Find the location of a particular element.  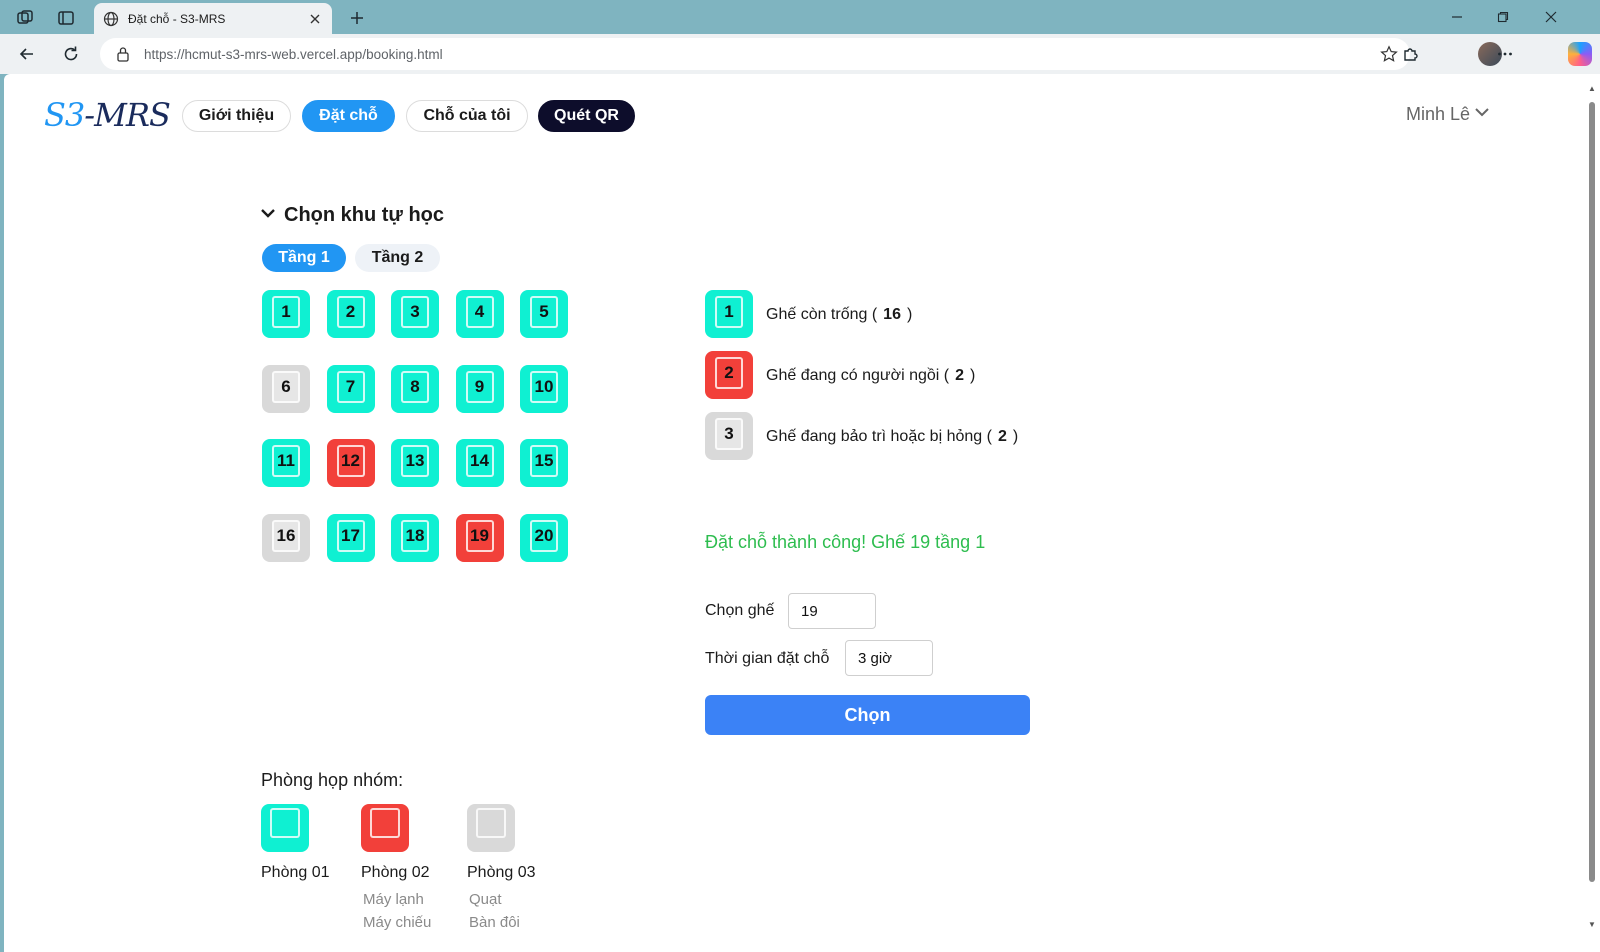

scroll-thumb is located at coordinates (1592, 492).